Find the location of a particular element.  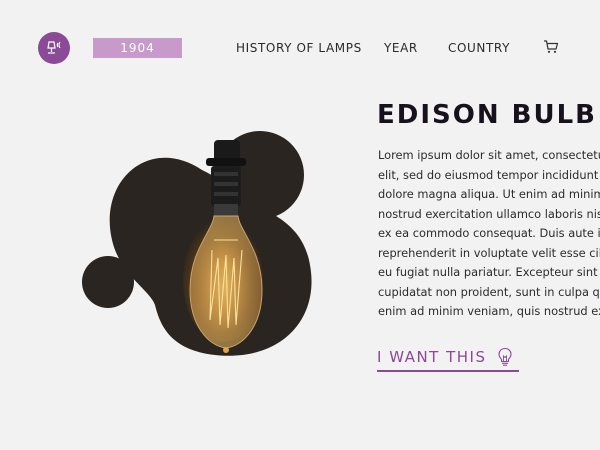

i-want-this-button: I WANT THIS is located at coordinates (448, 358).